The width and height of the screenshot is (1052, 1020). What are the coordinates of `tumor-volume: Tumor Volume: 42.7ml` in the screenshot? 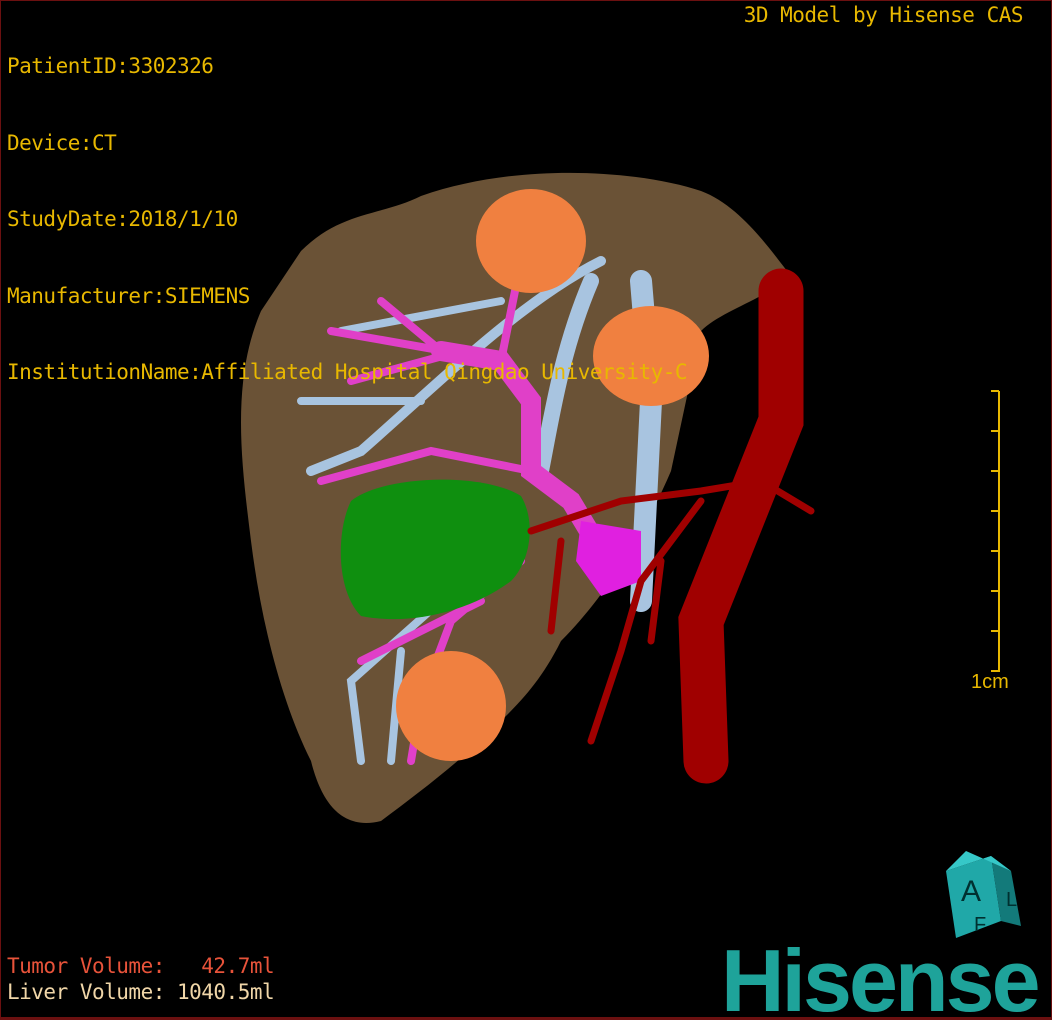 It's located at (141, 966).